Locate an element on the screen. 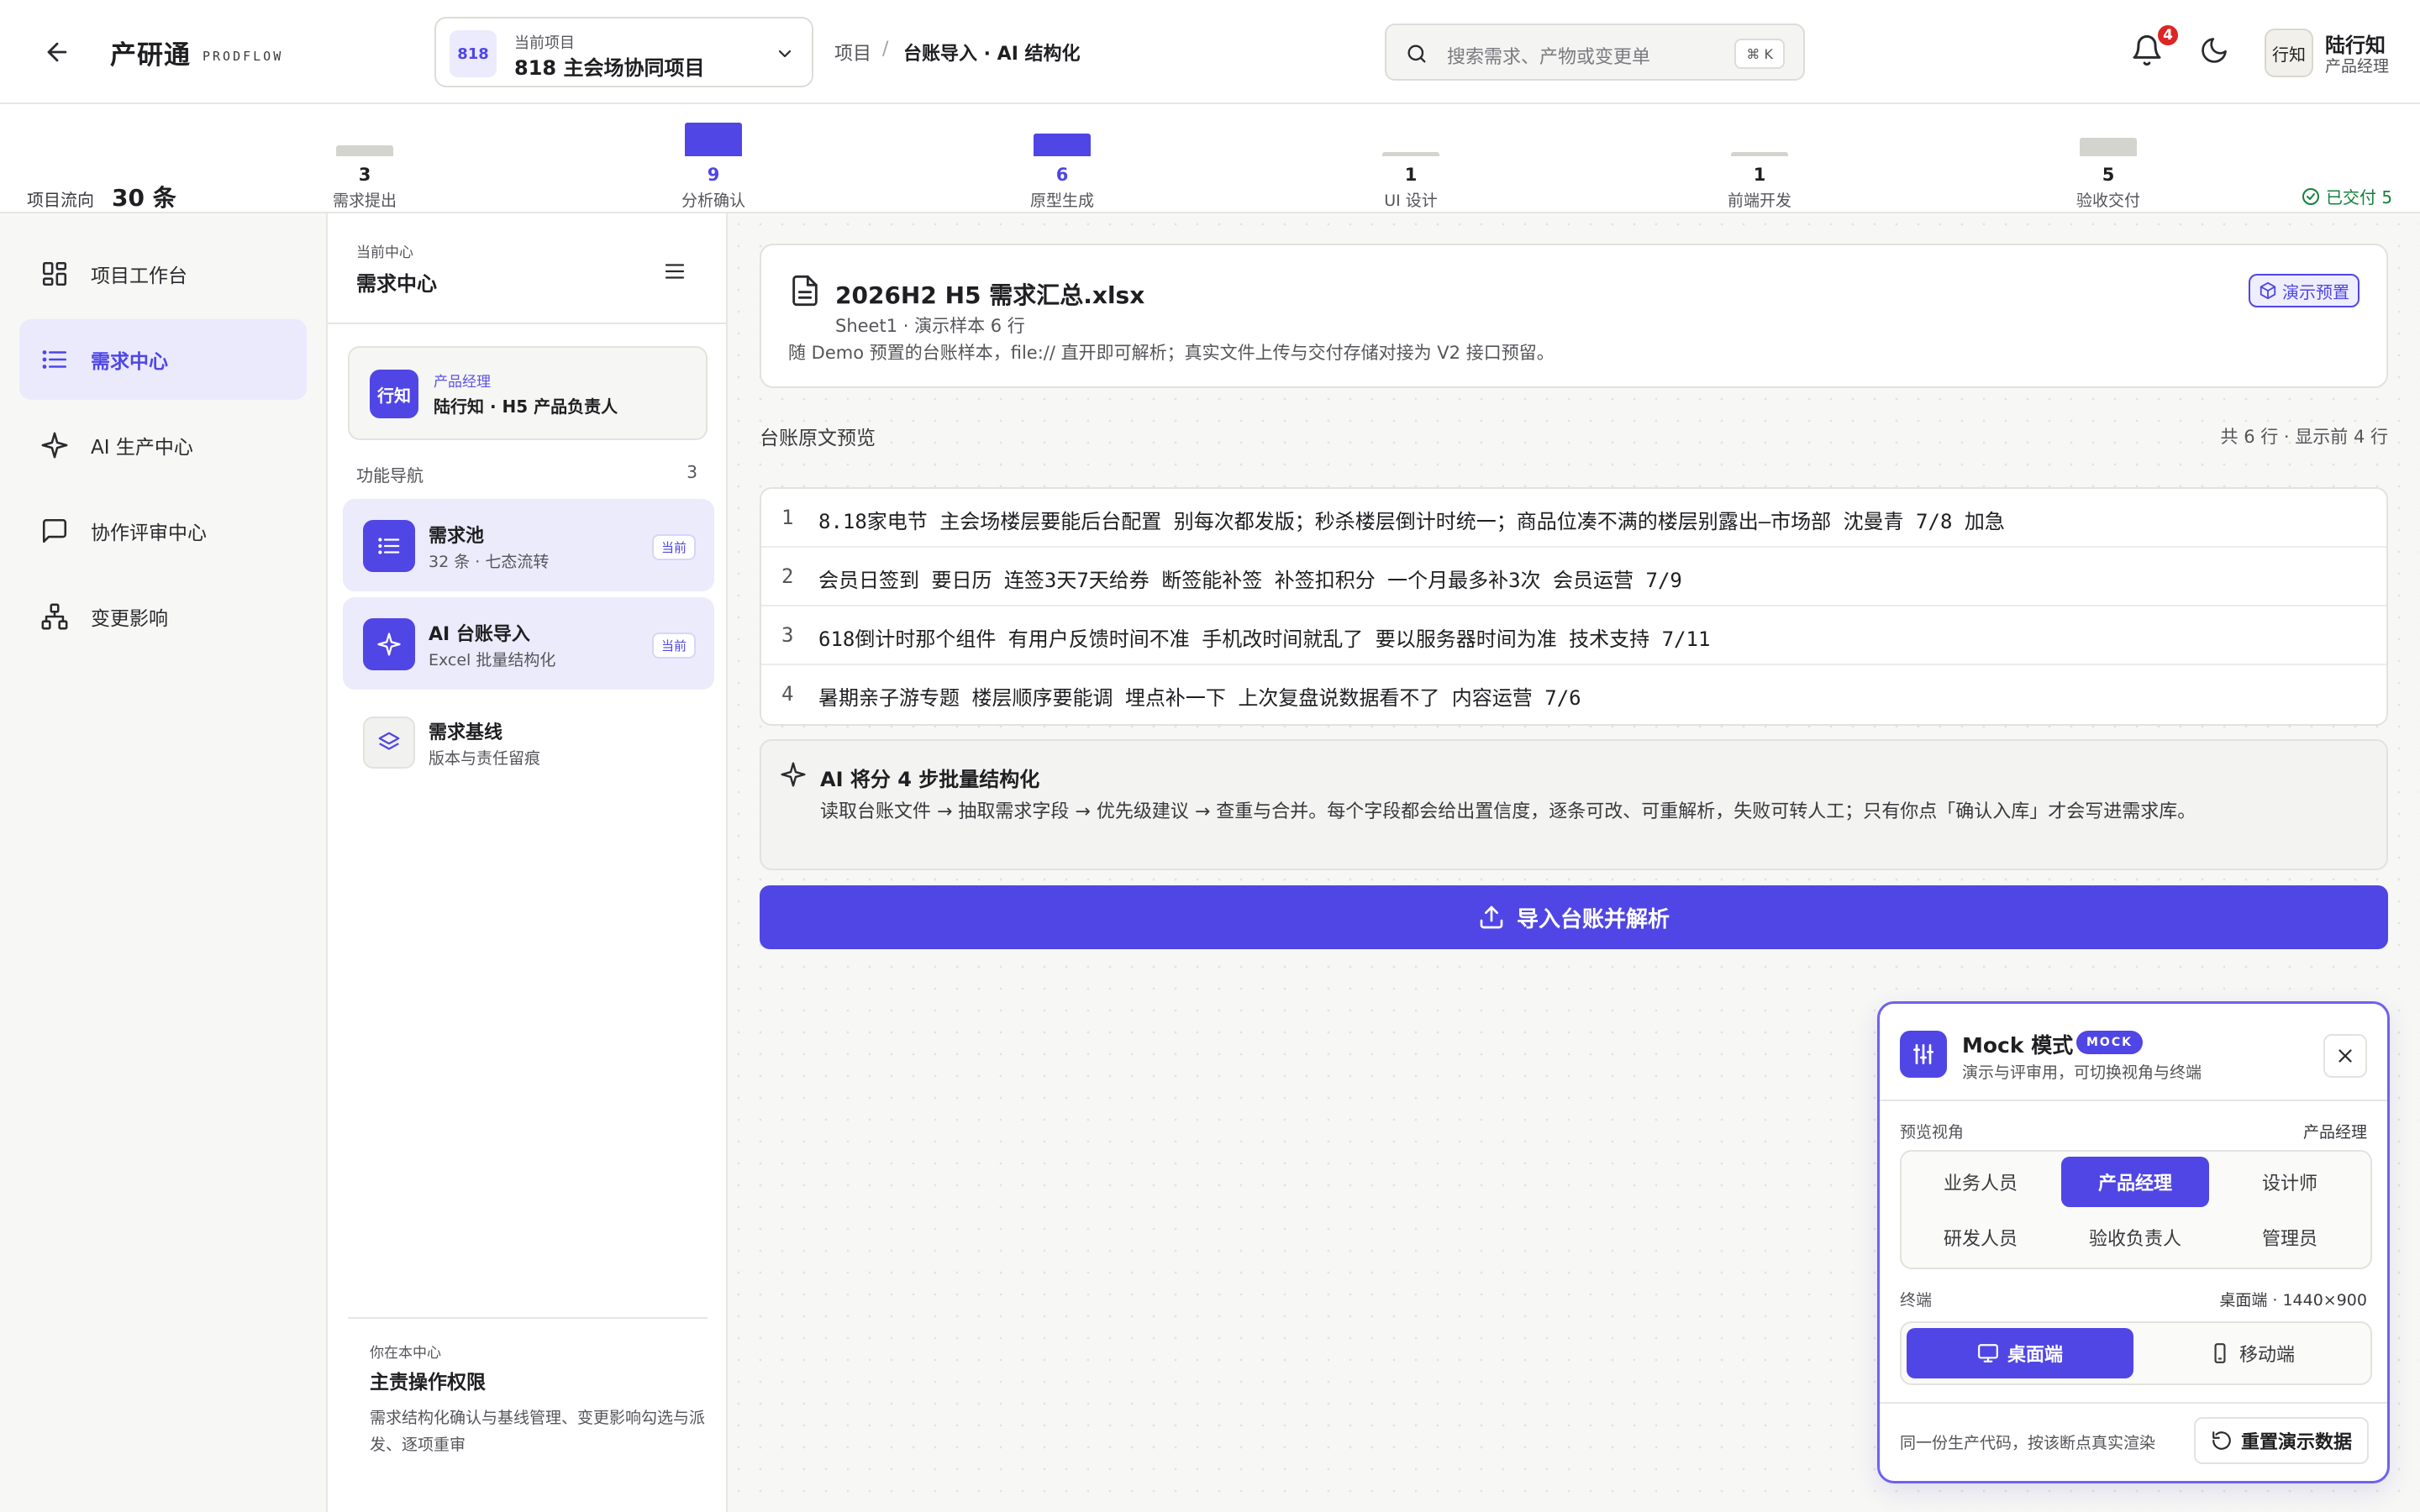 The height and width of the screenshot is (1512, 2420). brand-subtitle: PRODFLOW is located at coordinates (243, 56).